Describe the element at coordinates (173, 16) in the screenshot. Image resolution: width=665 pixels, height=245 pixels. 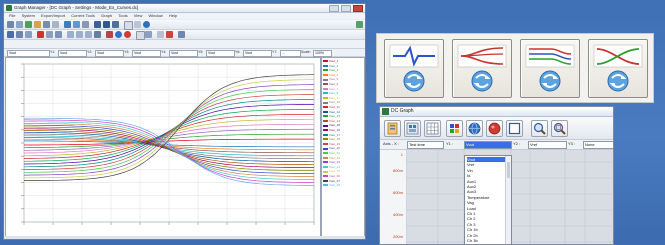
I see `menu-help: Help` at that location.